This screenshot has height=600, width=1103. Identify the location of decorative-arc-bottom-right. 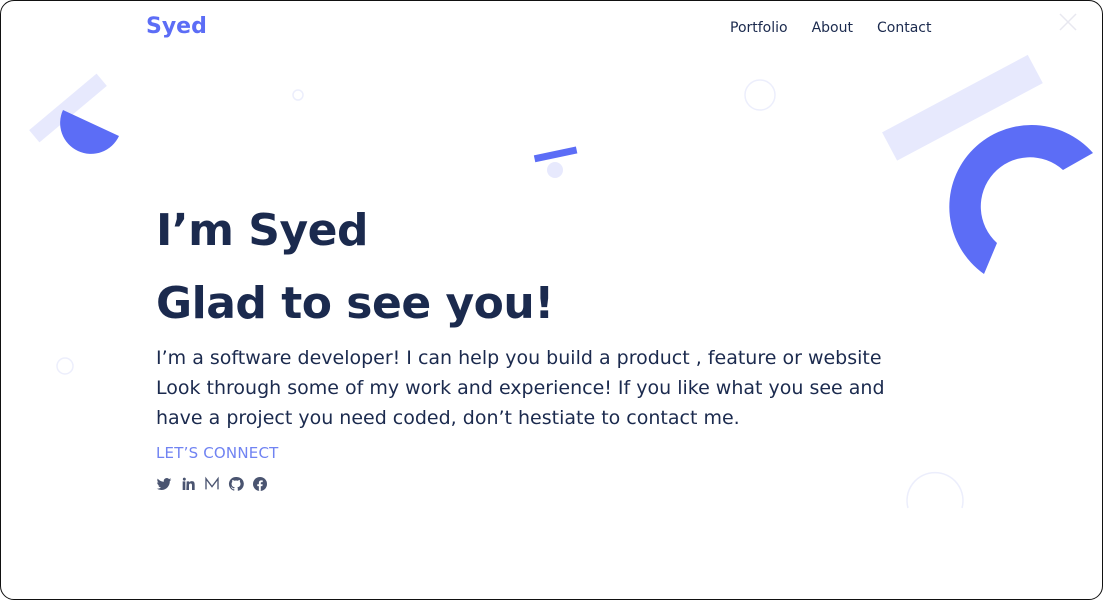
(935, 490).